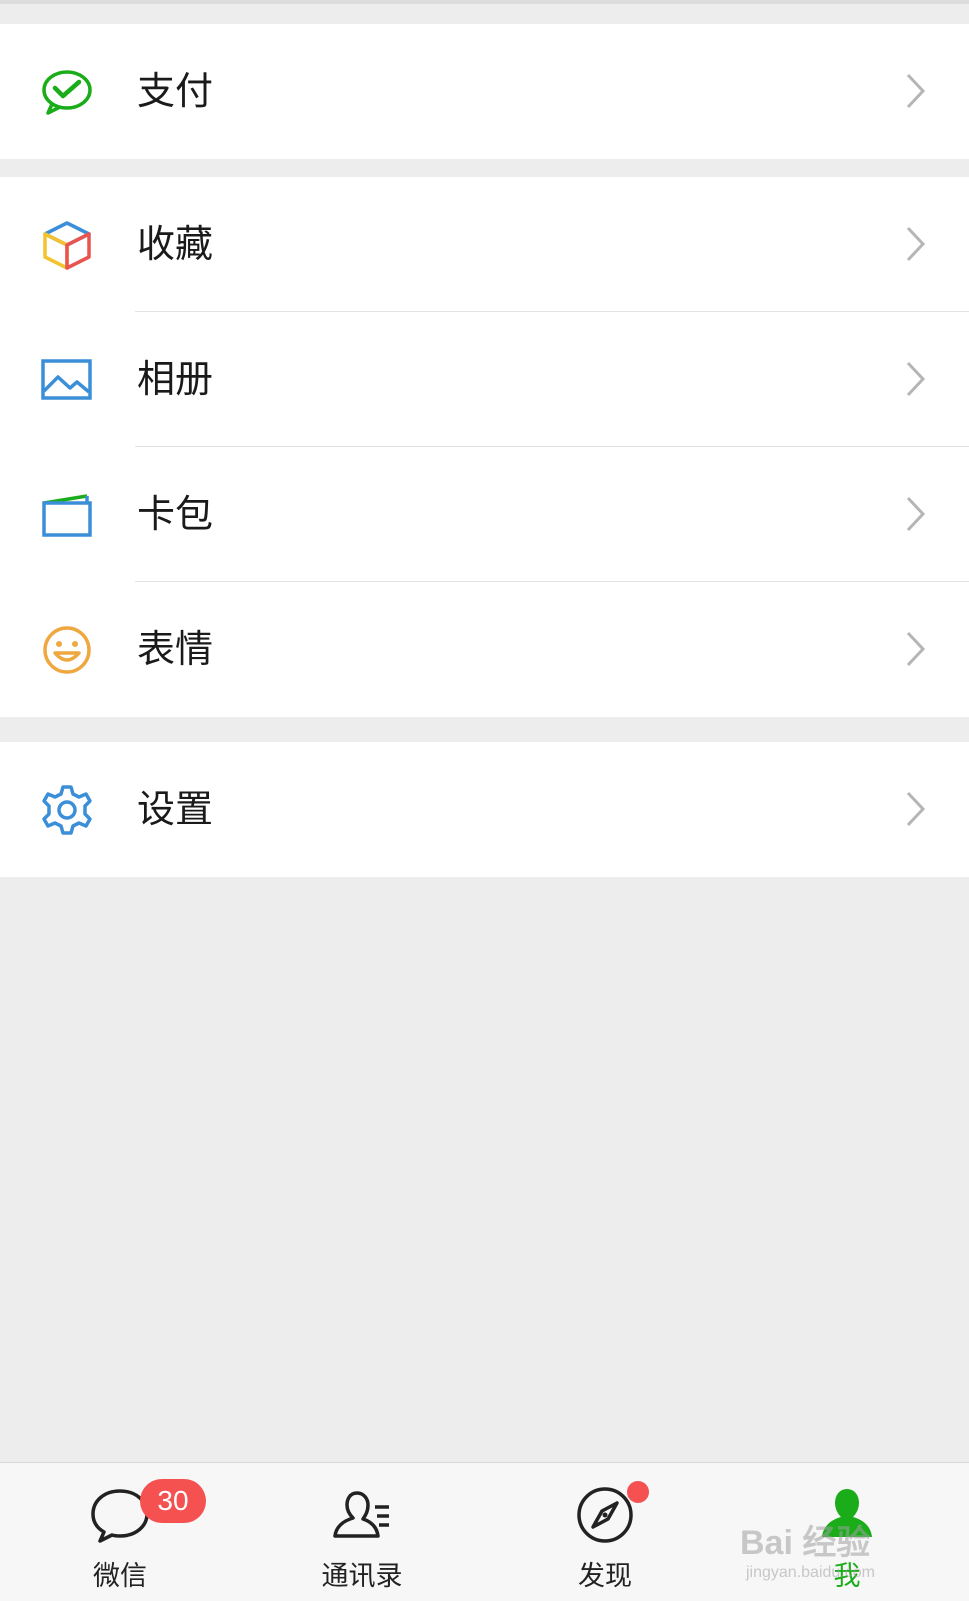 The height and width of the screenshot is (1601, 969). I want to click on photo-album-icon, so click(67, 380).